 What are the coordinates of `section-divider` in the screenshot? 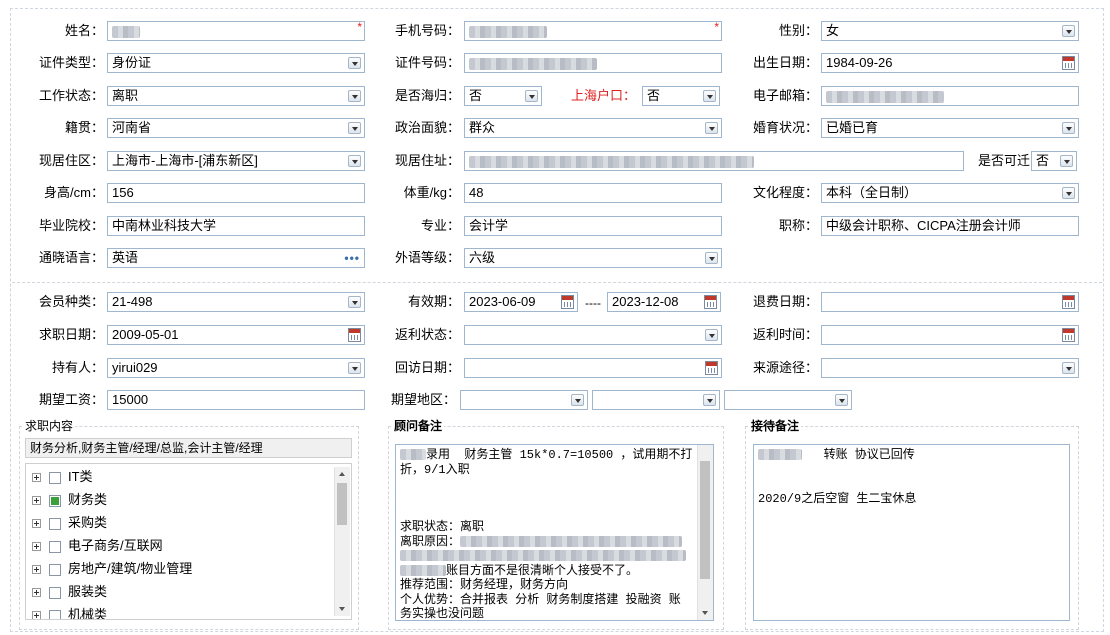 It's located at (557, 282).